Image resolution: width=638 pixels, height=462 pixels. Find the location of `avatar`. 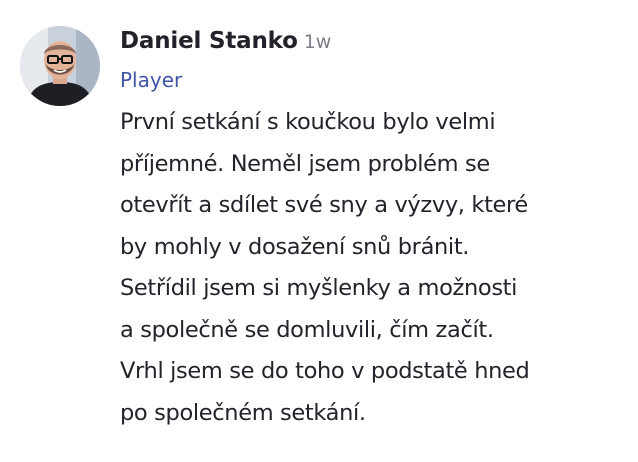

avatar is located at coordinates (60, 66).